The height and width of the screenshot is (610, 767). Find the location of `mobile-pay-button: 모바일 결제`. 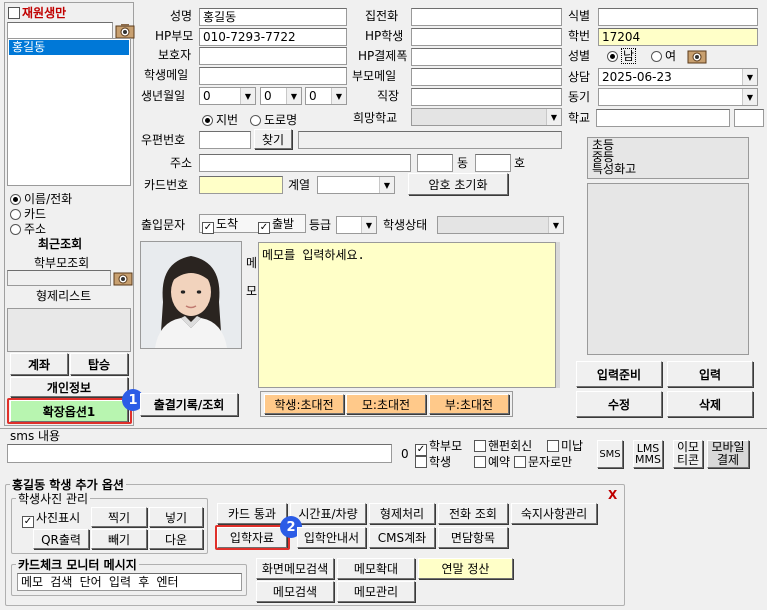

mobile-pay-button: 모바일 결제 is located at coordinates (728, 454).